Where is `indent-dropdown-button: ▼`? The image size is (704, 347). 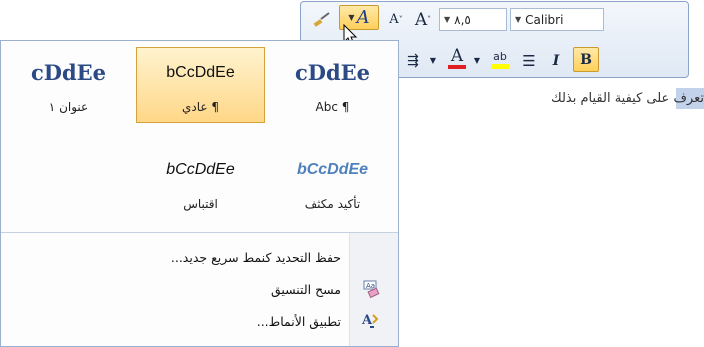
indent-dropdown-button: ▼ is located at coordinates (433, 60).